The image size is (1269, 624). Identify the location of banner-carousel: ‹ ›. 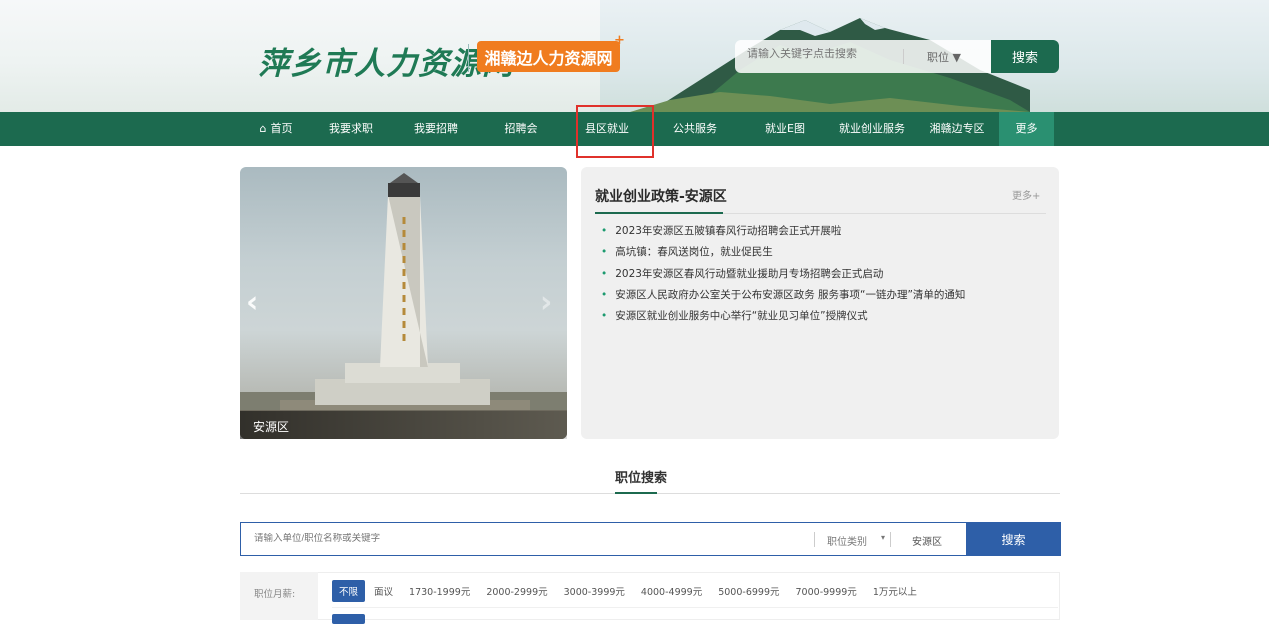
(403, 303).